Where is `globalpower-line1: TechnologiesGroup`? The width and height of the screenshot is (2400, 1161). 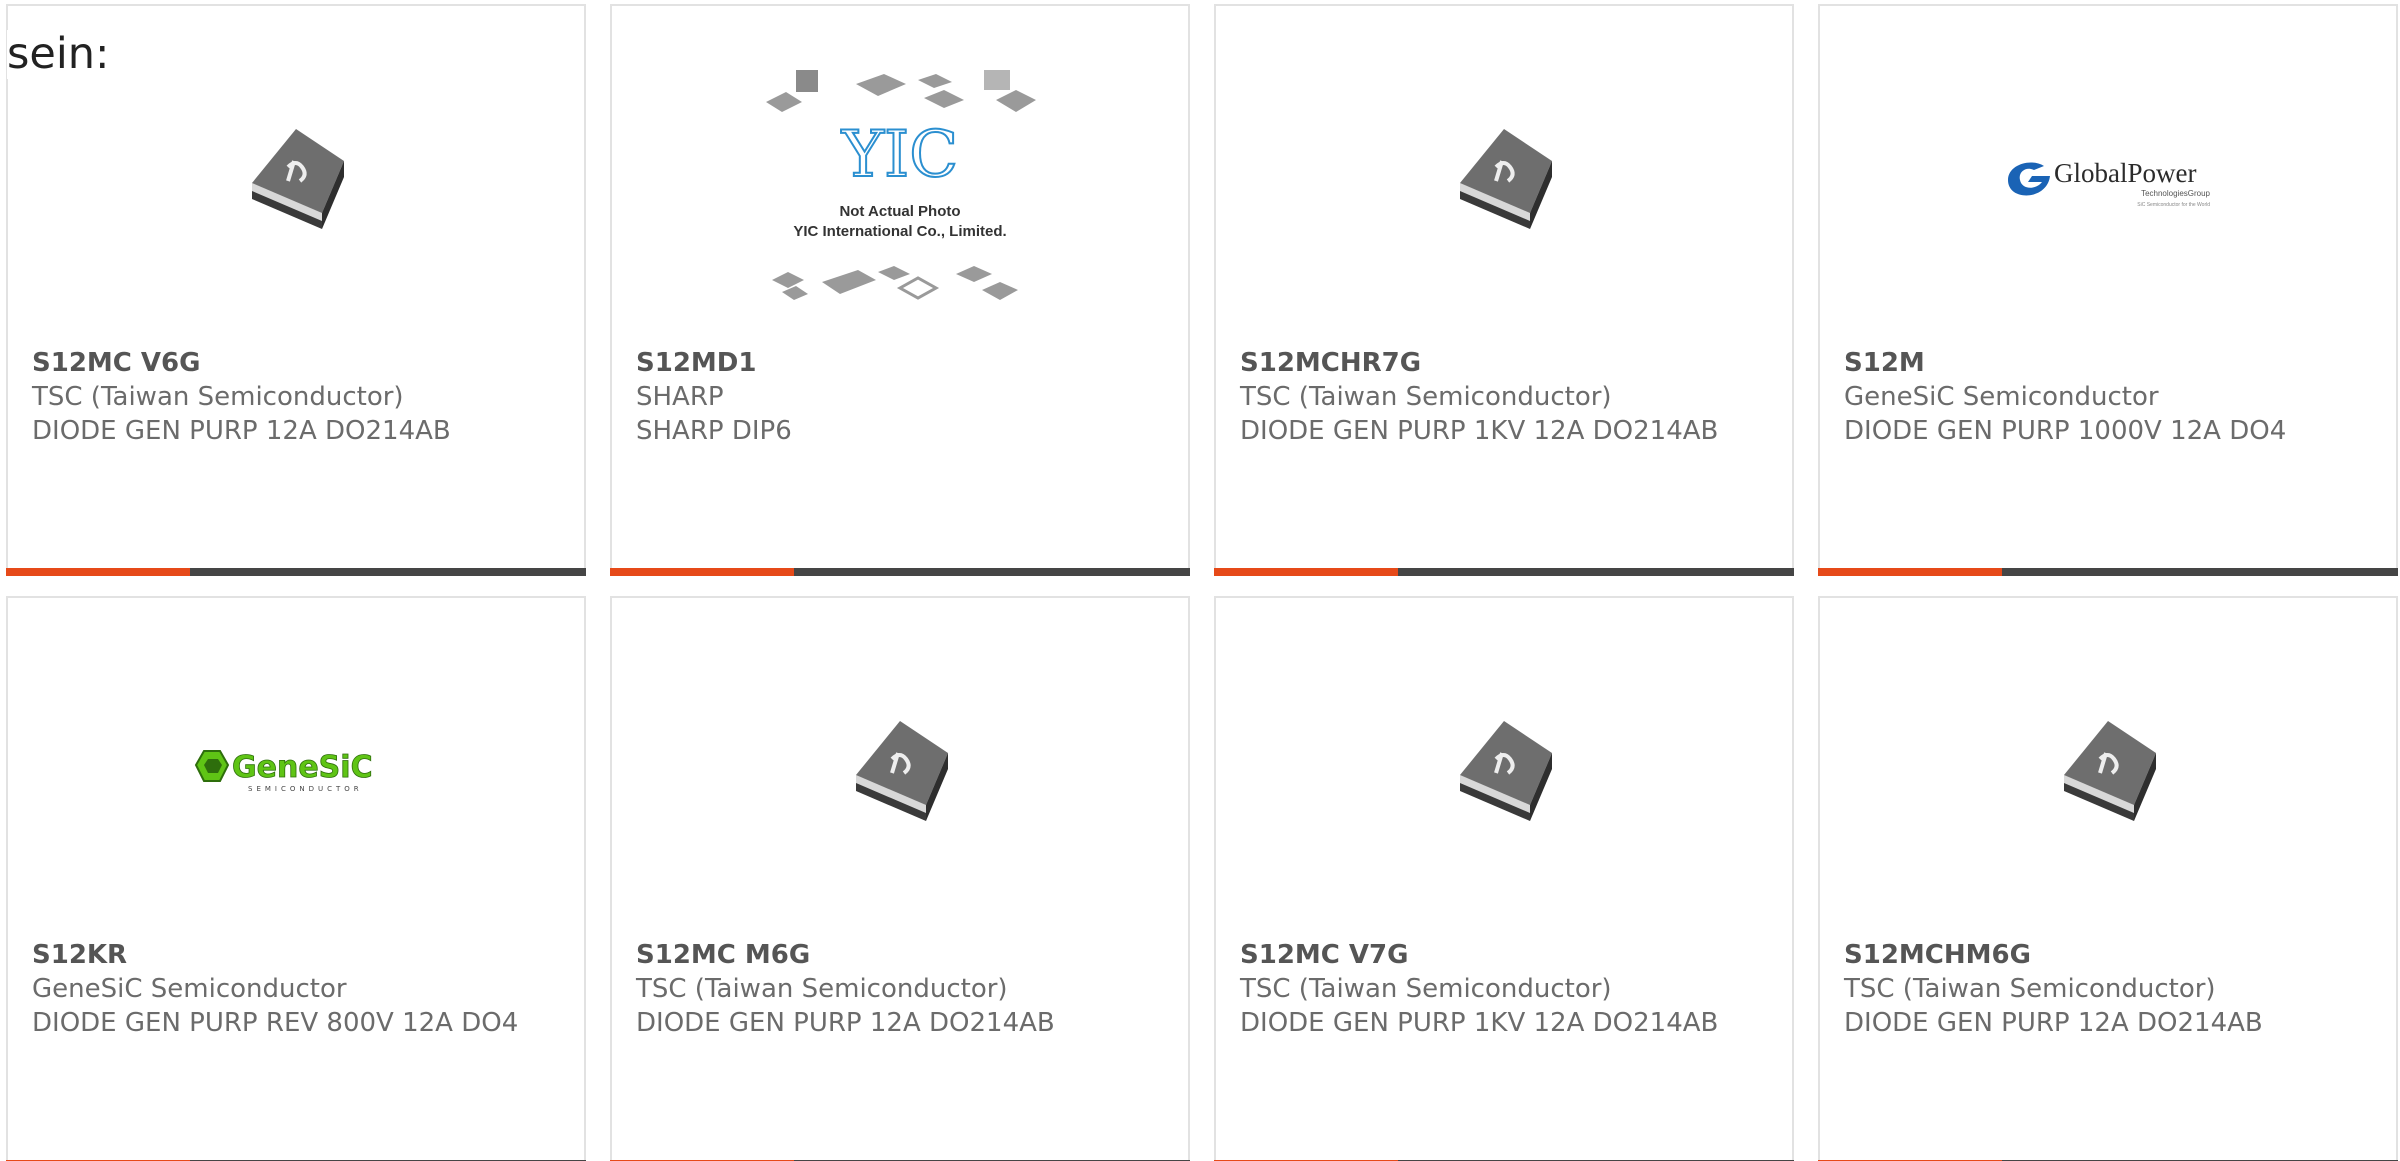
globalpower-line1: TechnologiesGroup is located at coordinates (2175, 193).